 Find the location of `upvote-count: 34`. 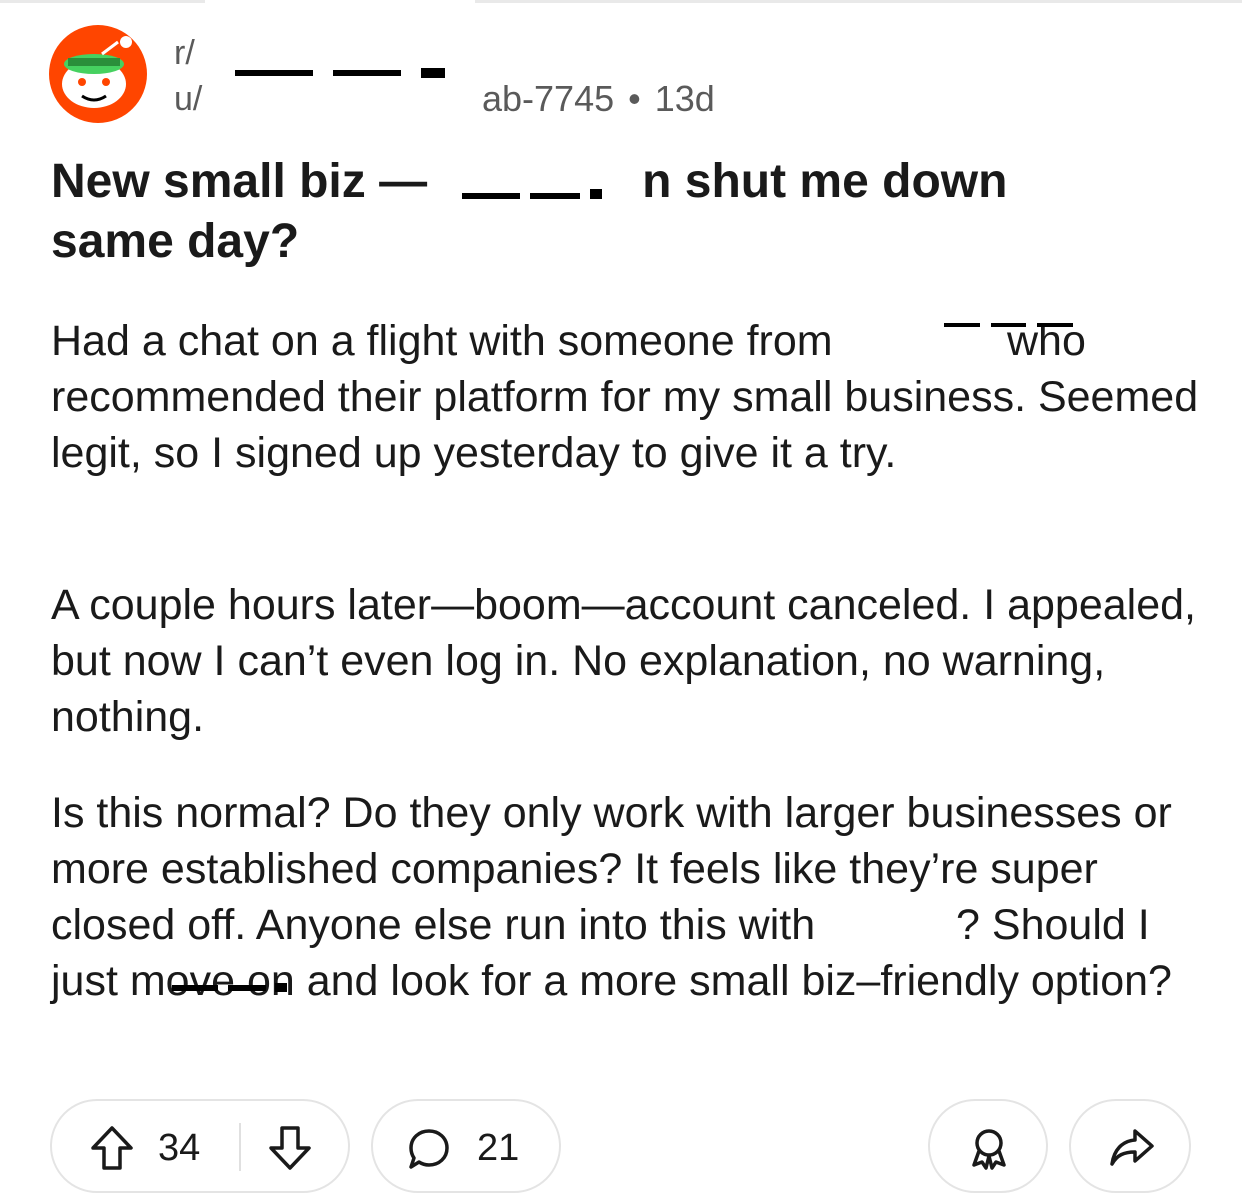

upvote-count: 34 is located at coordinates (179, 1148).